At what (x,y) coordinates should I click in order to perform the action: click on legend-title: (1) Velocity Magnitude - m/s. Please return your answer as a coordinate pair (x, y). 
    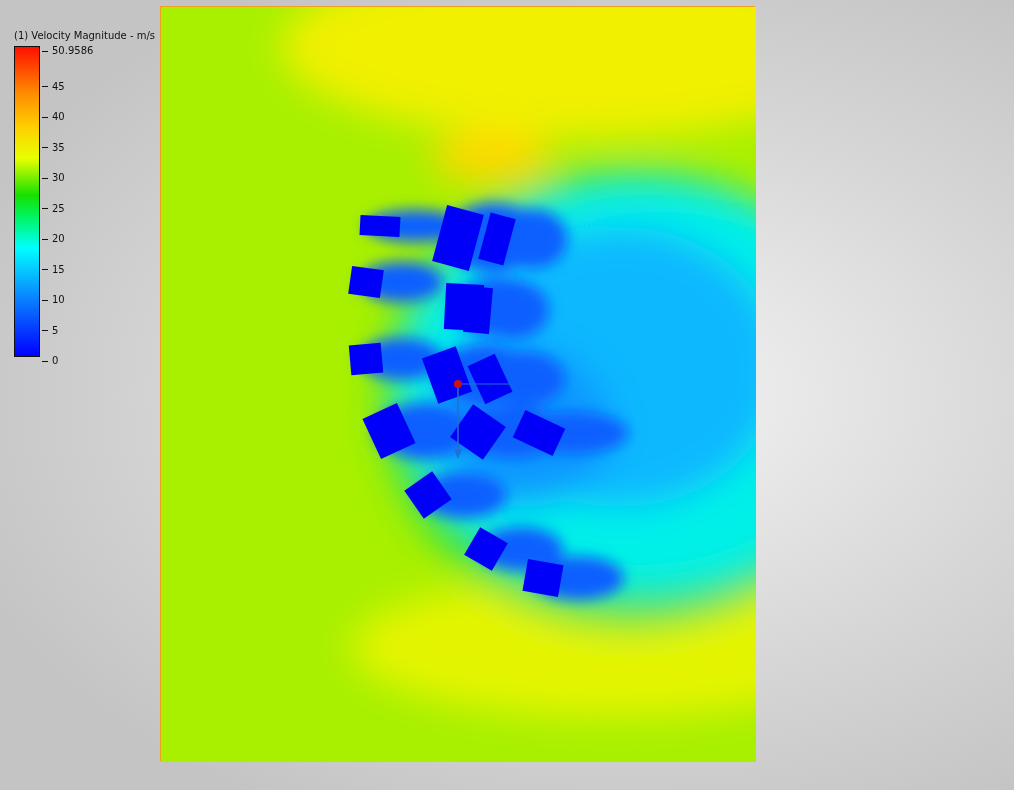
    Looking at the image, I should click on (85, 36).